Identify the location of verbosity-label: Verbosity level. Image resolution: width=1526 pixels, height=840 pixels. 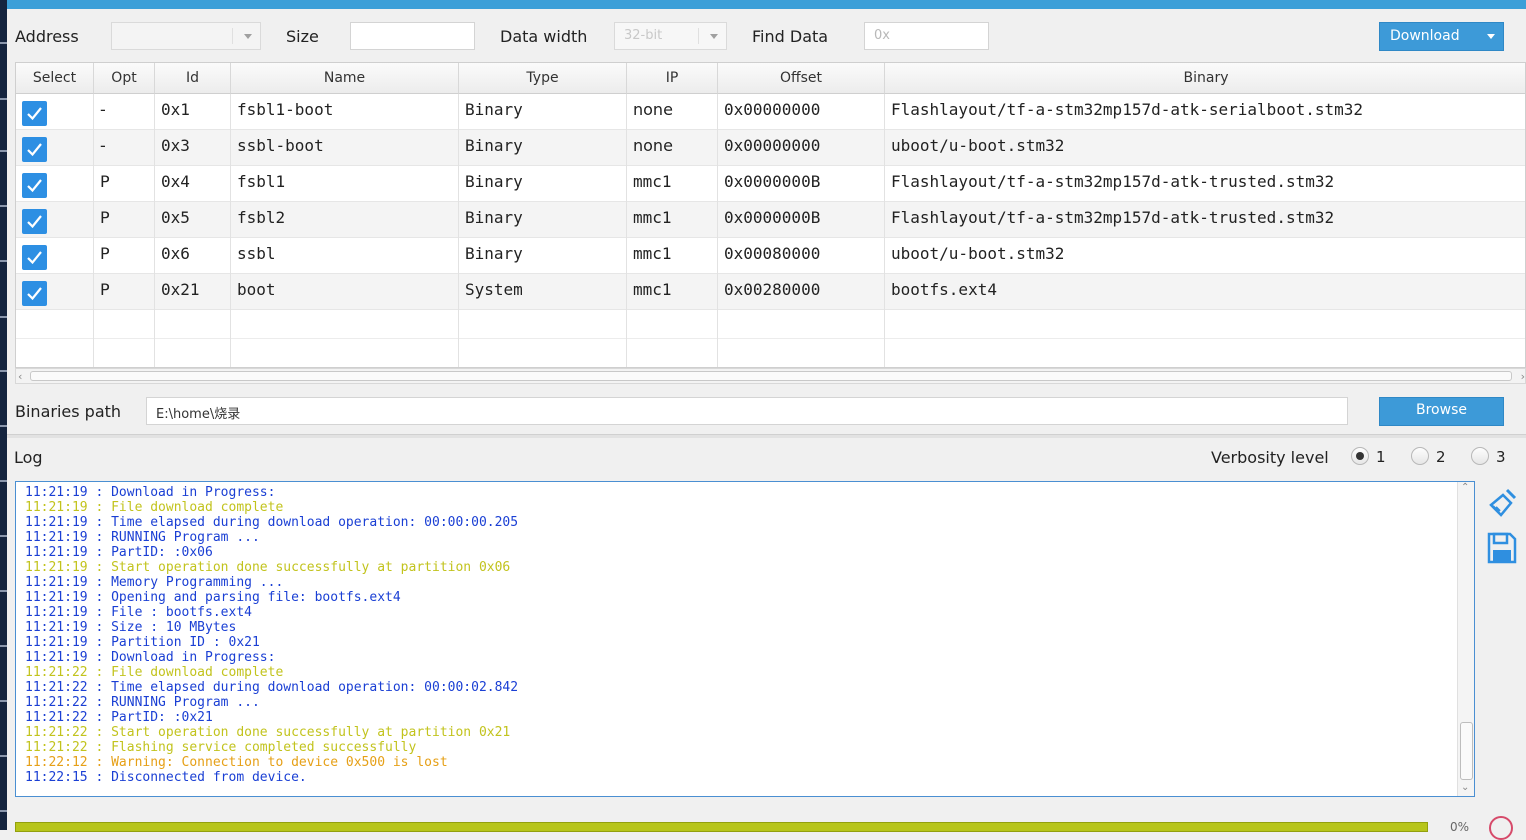
(1270, 457).